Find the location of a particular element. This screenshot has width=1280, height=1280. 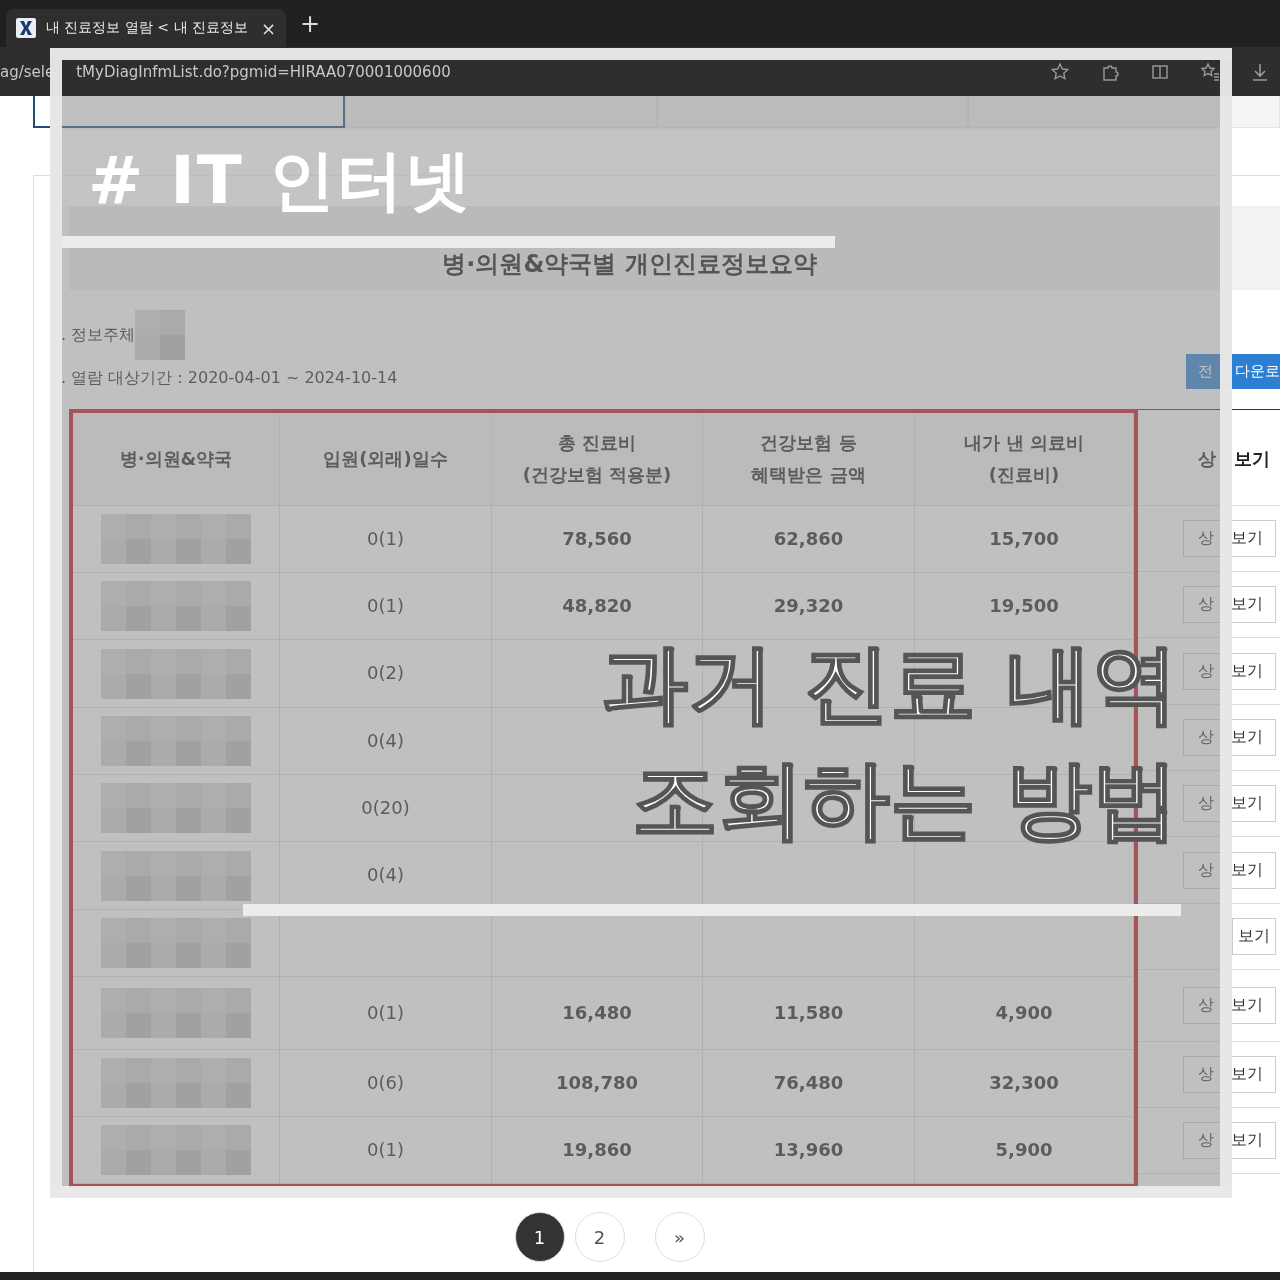

table-cell-text: 0(6) is located at coordinates (385, 1082).